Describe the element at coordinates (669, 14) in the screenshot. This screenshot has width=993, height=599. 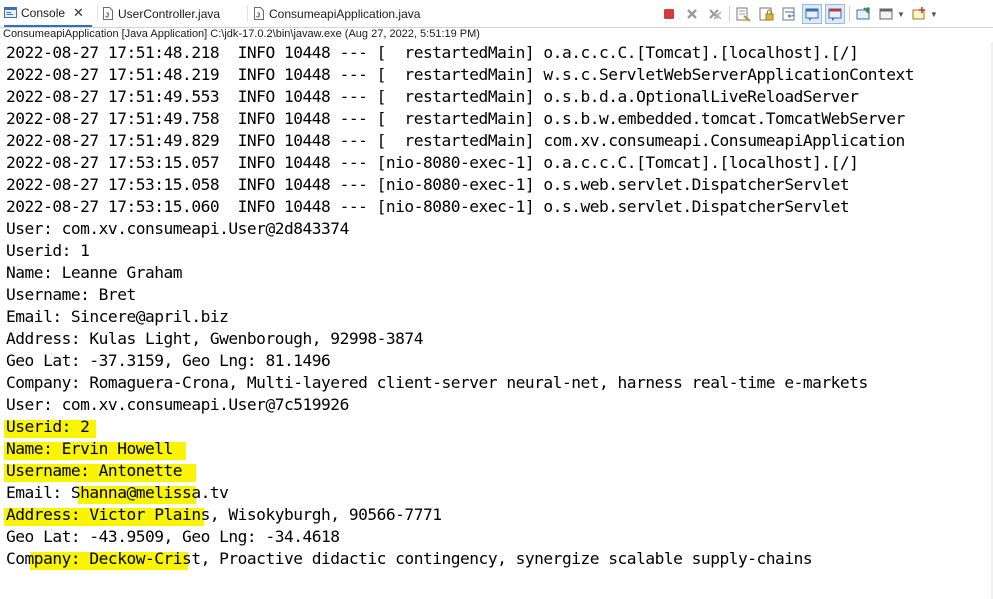
I see `terminate-icon` at that location.